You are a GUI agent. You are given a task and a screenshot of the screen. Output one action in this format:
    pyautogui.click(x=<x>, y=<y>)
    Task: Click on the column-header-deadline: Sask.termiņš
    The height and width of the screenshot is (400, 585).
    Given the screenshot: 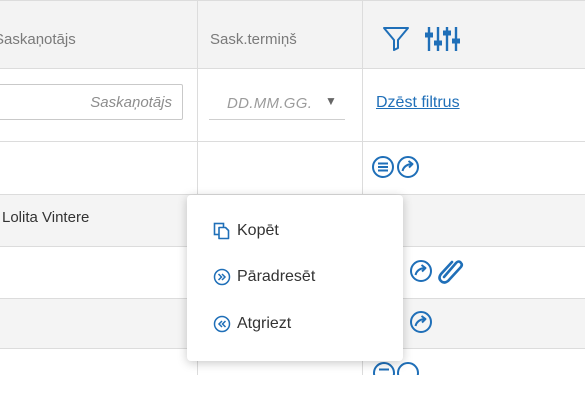 What is the action you would take?
    pyautogui.click(x=253, y=39)
    